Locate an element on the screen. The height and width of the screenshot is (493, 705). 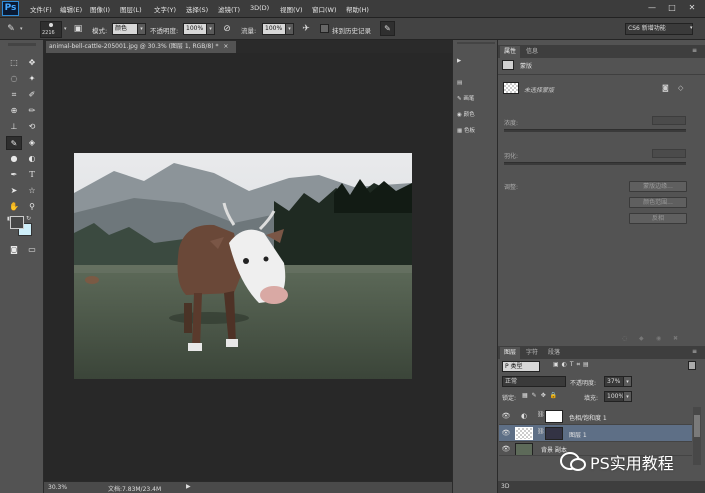
pressure-opacity-icon: ⊘ is located at coordinates (227, 29).